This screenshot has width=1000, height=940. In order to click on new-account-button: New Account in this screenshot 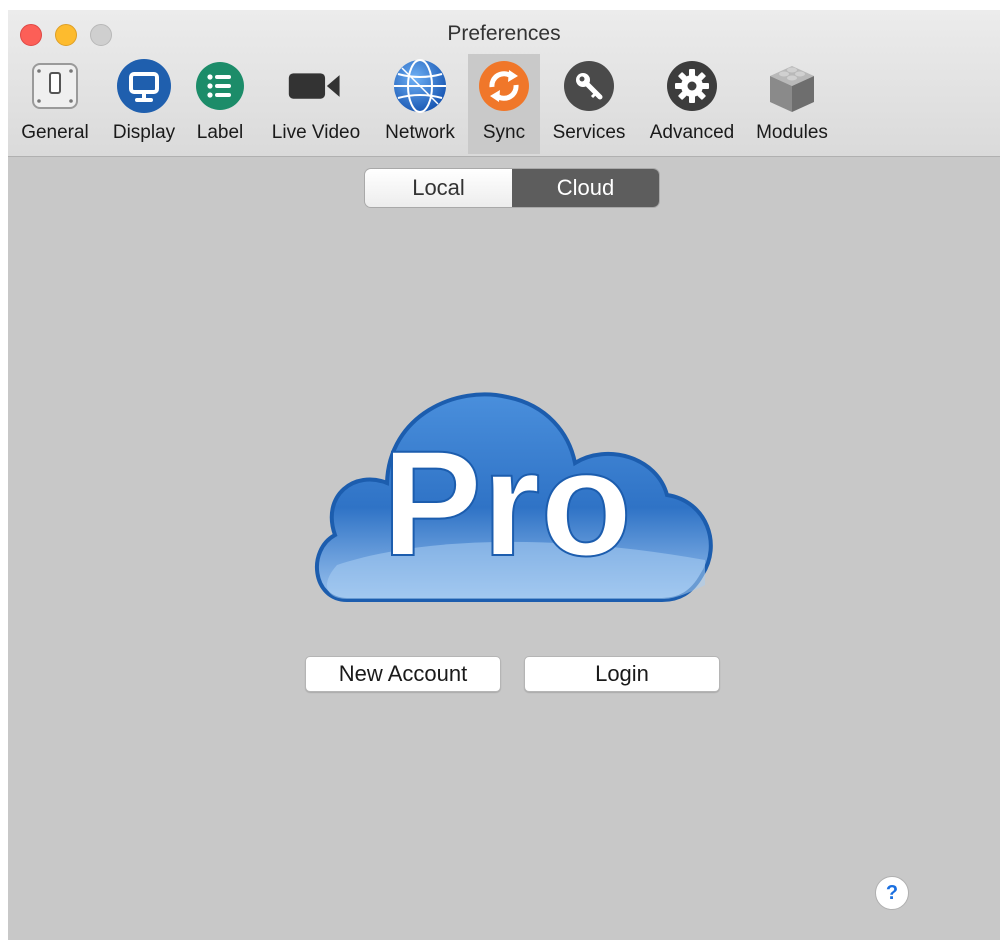, I will do `click(403, 674)`.